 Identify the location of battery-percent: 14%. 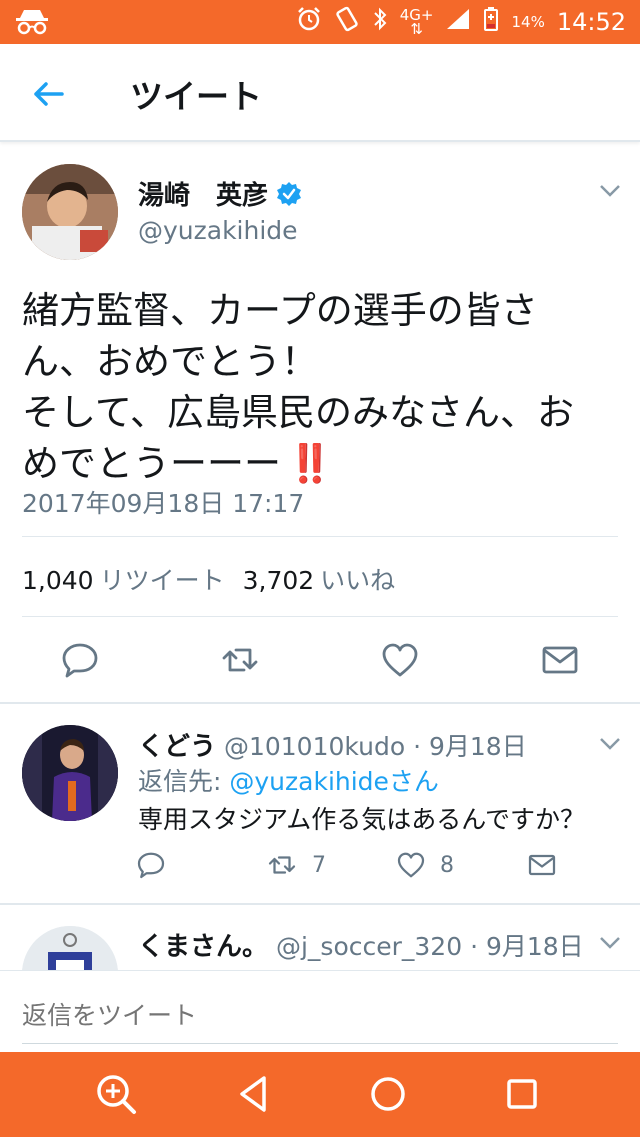
(528, 22).